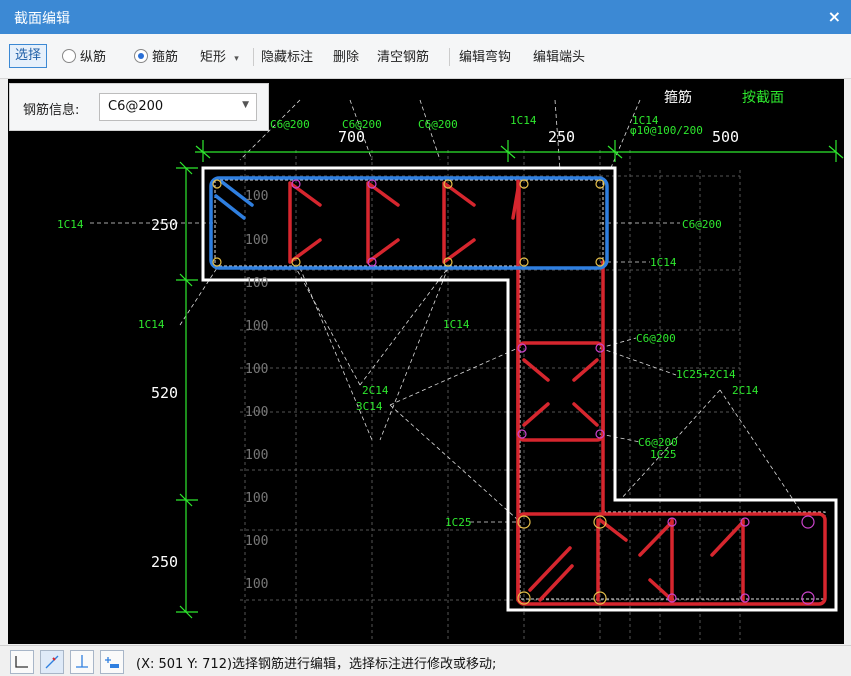 Image resolution: width=851 pixels, height=676 pixels. I want to click on close-icon: ×, so click(834, 16).